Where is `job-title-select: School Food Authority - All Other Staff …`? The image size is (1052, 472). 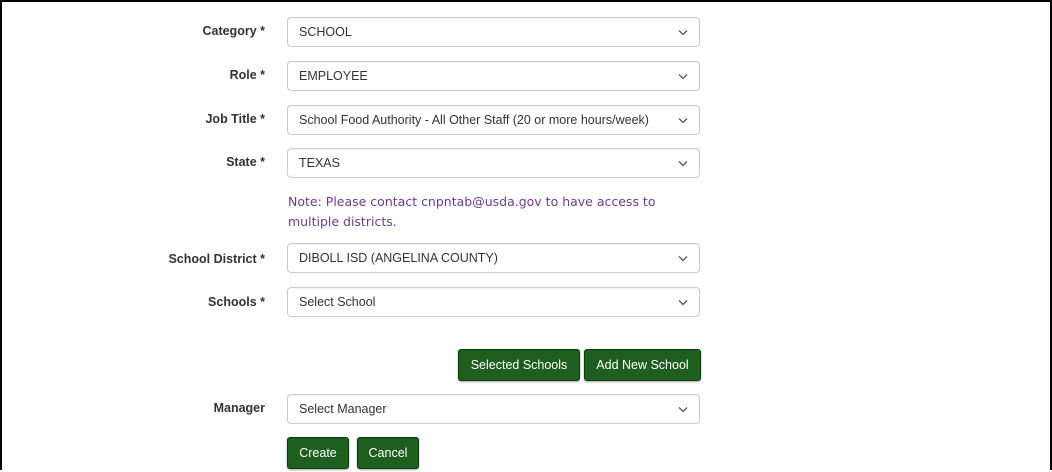
job-title-select: School Food Authority - All Other Staff … is located at coordinates (493, 120).